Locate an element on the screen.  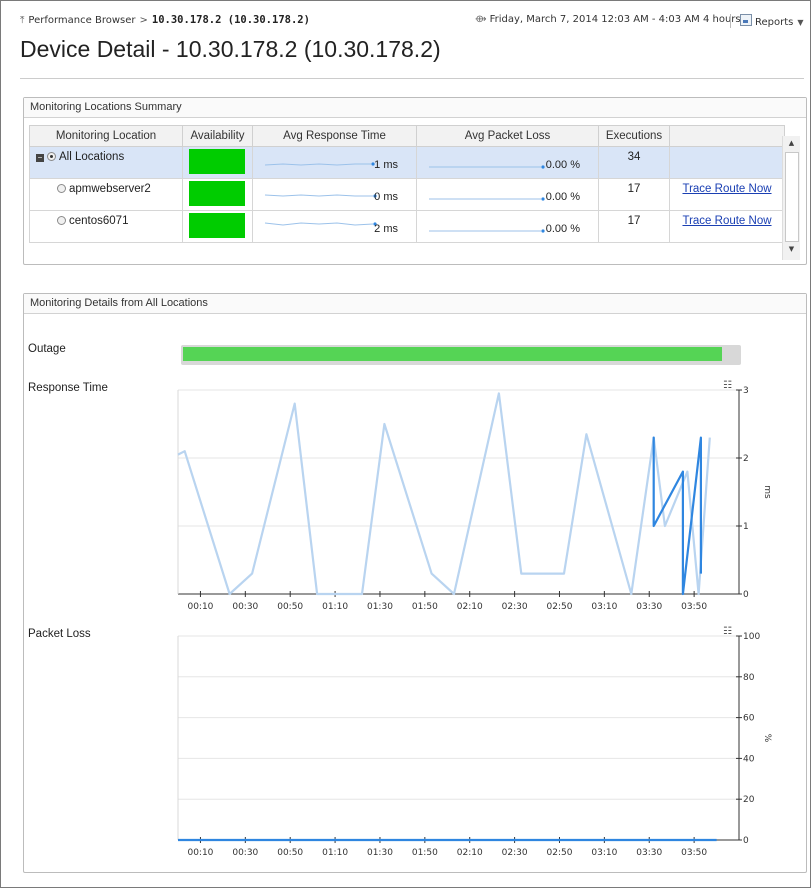
outage-label: Outage is located at coordinates (47, 349).